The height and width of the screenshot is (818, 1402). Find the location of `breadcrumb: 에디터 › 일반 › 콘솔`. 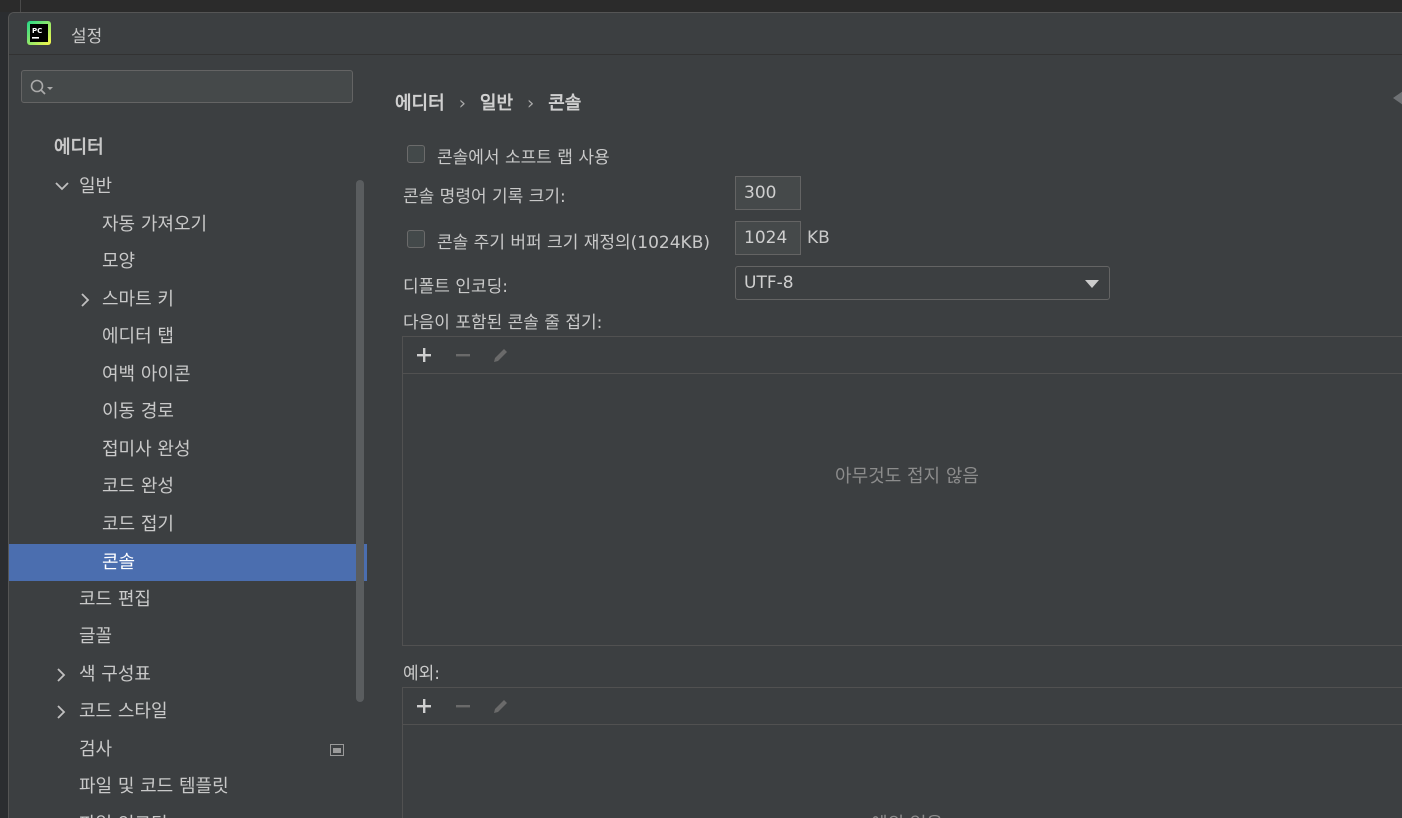

breadcrumb: 에디터 › 일반 › 콘솔 is located at coordinates (488, 103).